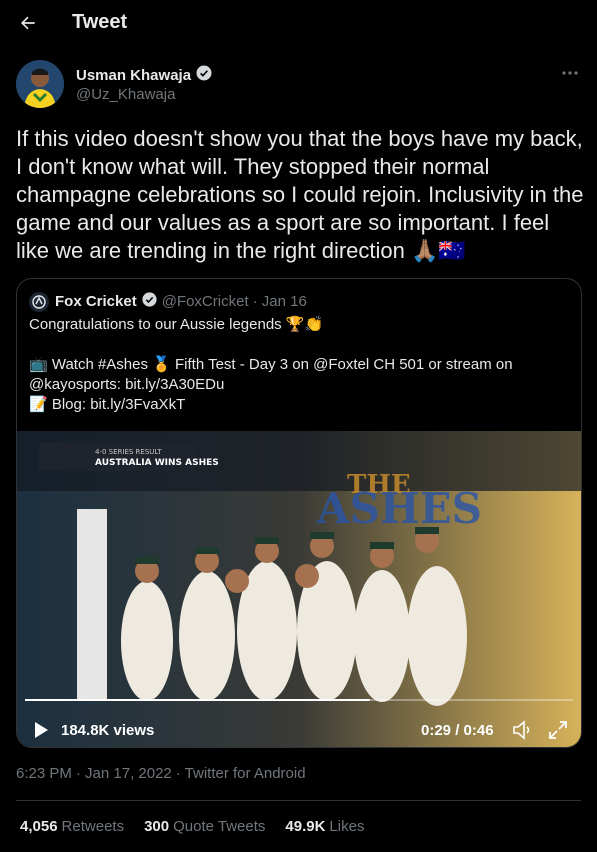  Describe the element at coordinates (28, 23) in the screenshot. I see `back-arrow-icon` at that location.